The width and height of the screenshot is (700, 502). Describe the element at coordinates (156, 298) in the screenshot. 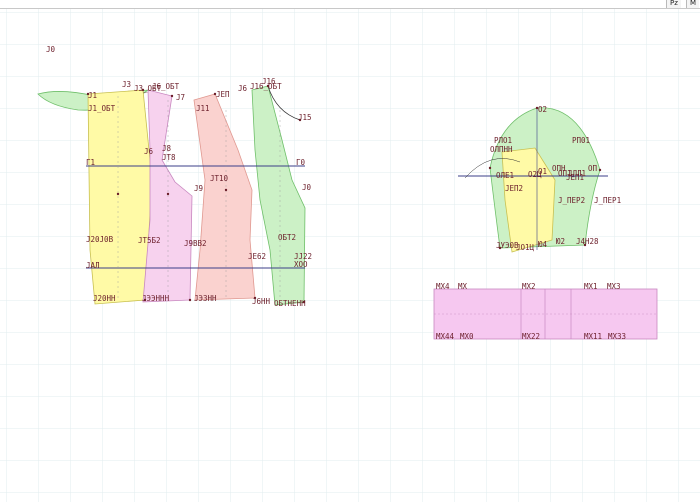

I see `svg-text: ЈЭЭННН` at that location.